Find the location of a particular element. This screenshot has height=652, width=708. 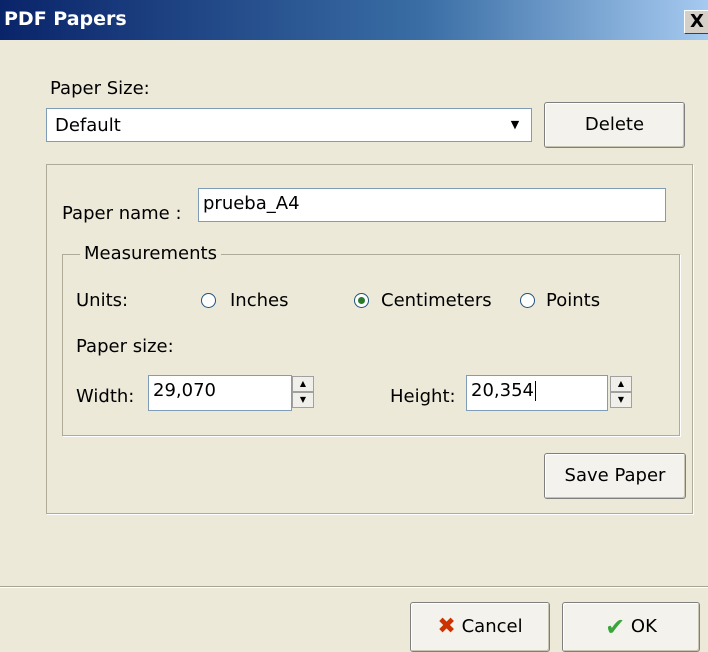

ok-button: ✔ OK is located at coordinates (631, 627).